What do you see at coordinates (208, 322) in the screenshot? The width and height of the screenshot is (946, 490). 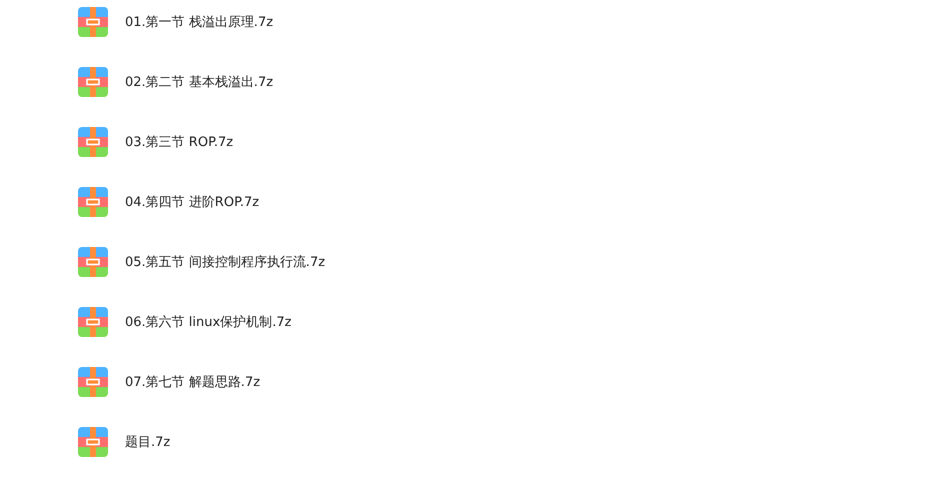 I see `file-name: 06.第六节 linux保护机制.7z` at bounding box center [208, 322].